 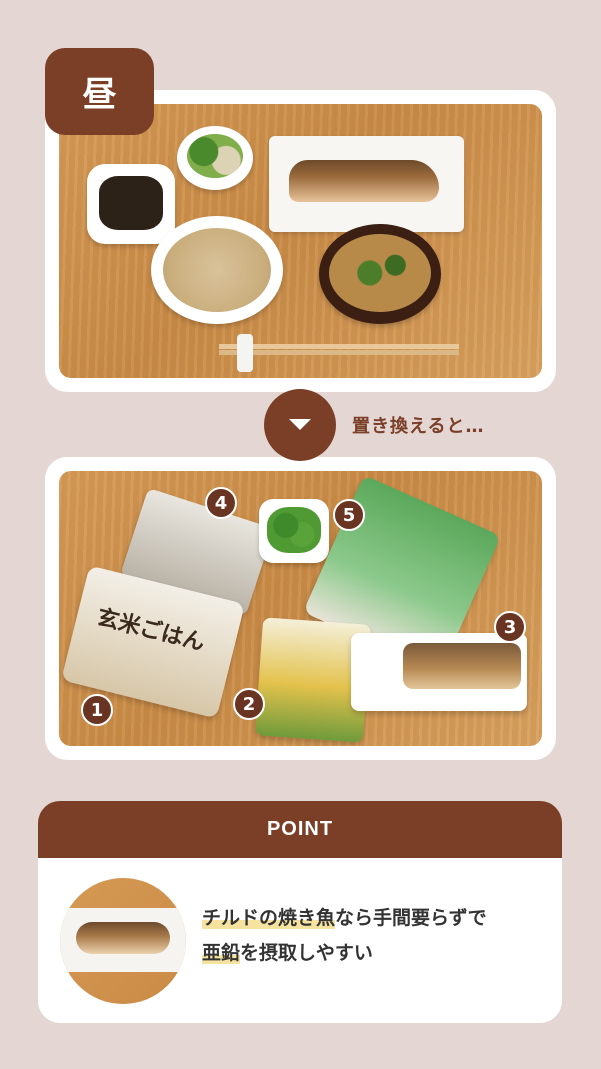 I want to click on point-line-2: 亜鉛を摂取しやすい, so click(x=372, y=953).